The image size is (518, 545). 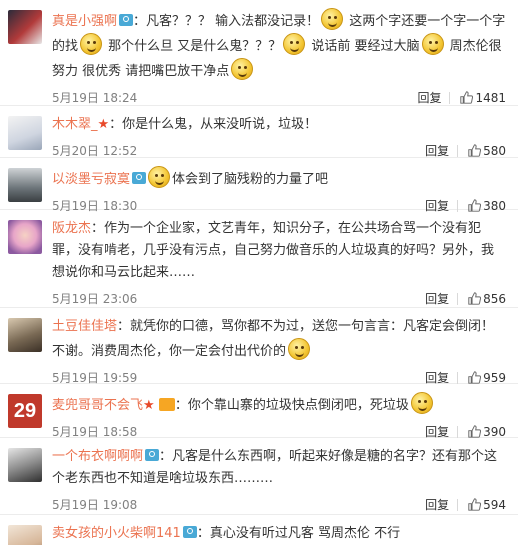 I want to click on comment-username: 卖女孩的小火柴啊141, so click(x=116, y=533).